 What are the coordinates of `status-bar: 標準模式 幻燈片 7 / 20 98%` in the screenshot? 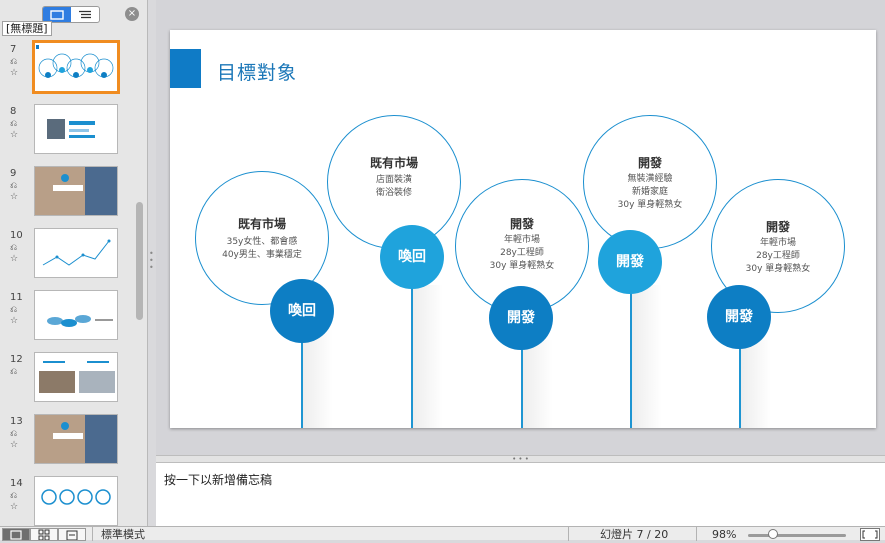 It's located at (442, 533).